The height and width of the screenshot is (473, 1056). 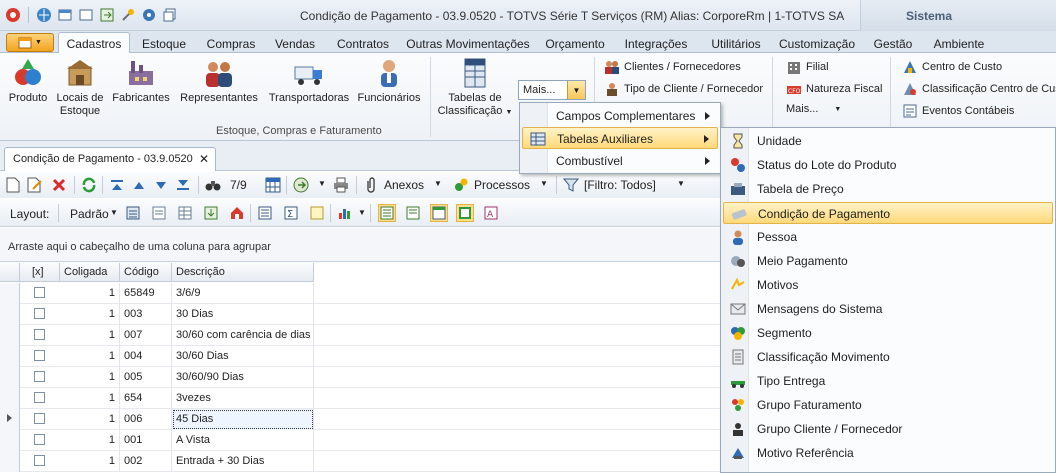 What do you see at coordinates (44, 15) in the screenshot?
I see `globe-icon` at bounding box center [44, 15].